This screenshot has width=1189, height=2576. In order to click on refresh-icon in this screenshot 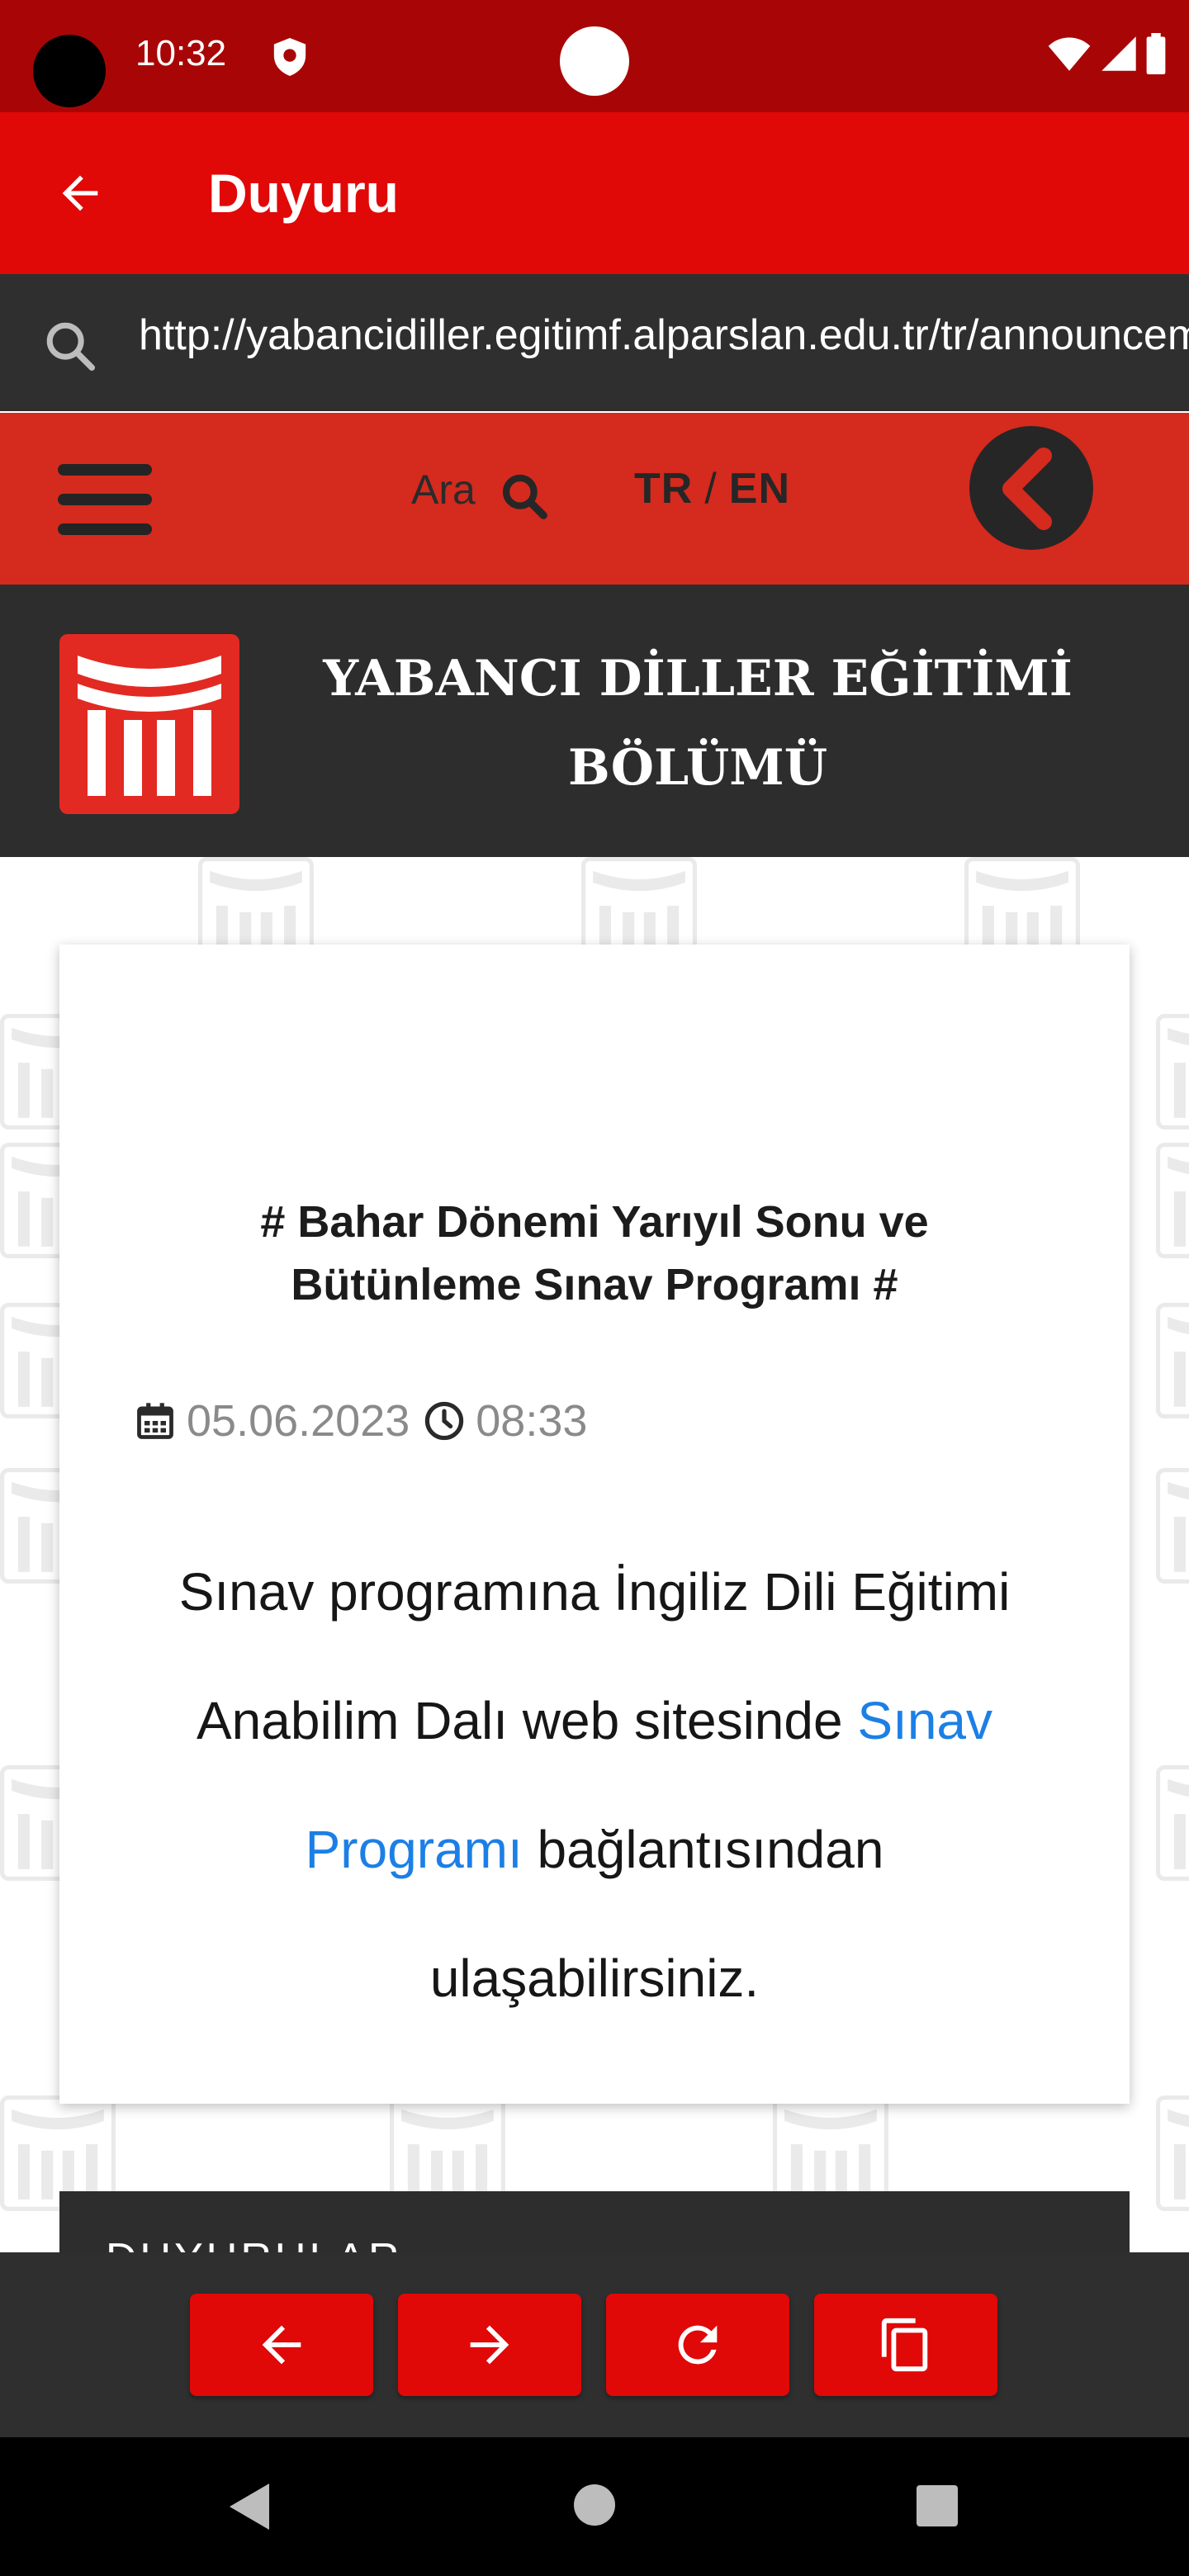, I will do `click(698, 2345)`.